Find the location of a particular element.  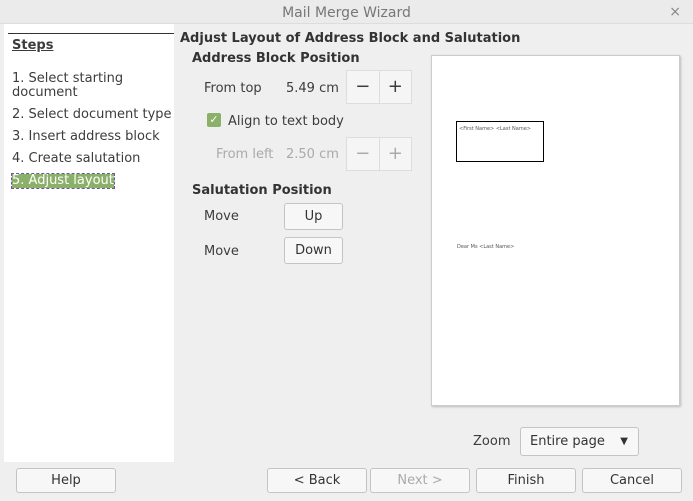

salutation-heading: Salutation Position is located at coordinates (262, 190).